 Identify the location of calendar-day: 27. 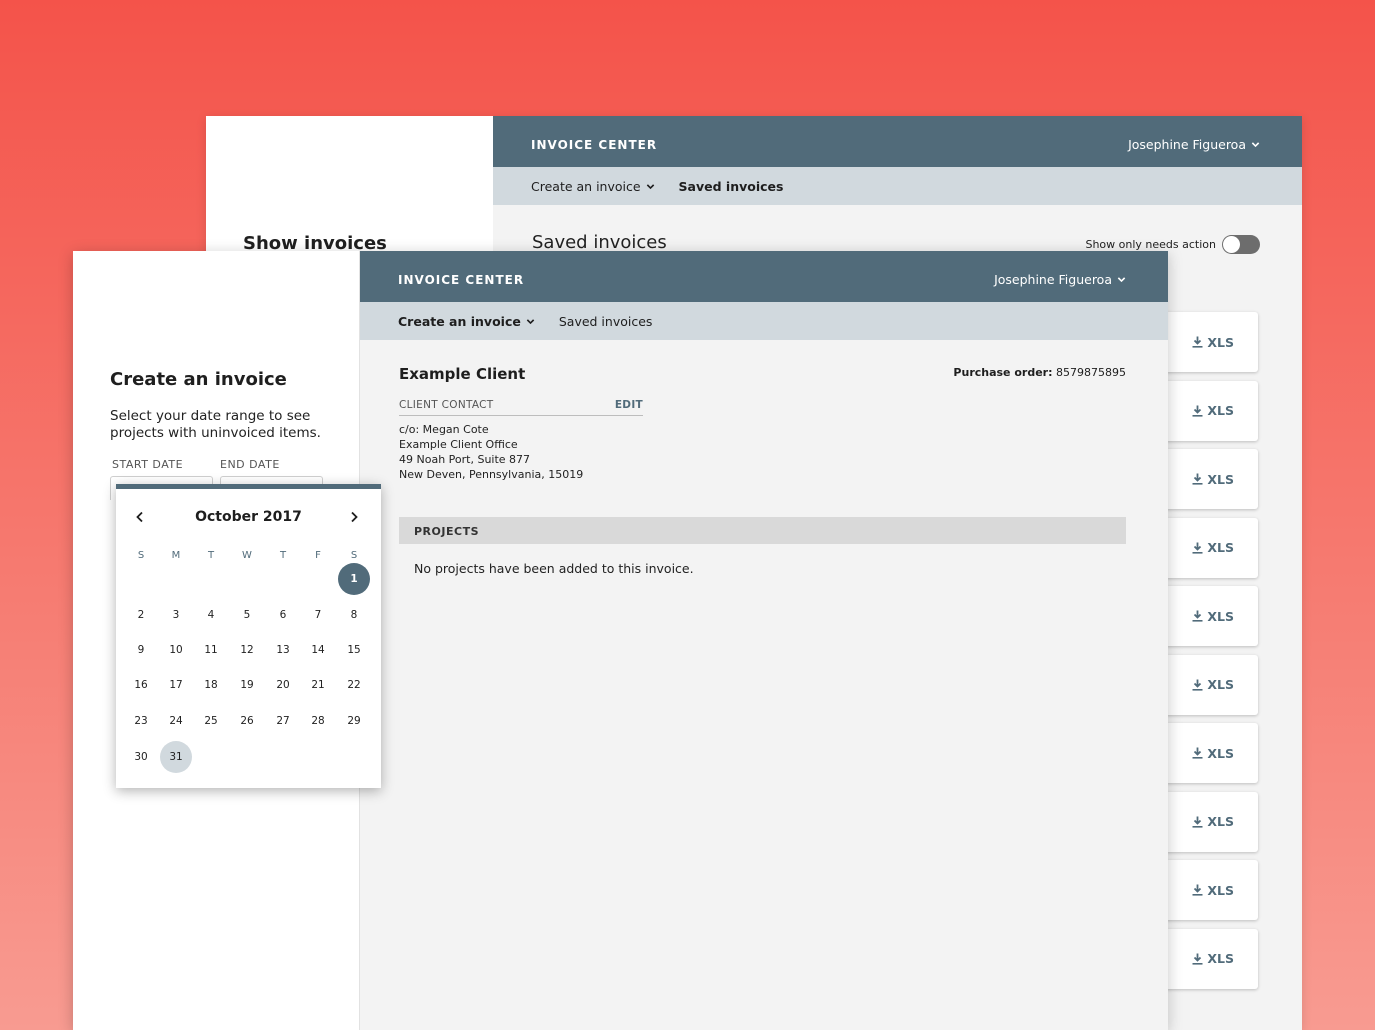
(283, 721).